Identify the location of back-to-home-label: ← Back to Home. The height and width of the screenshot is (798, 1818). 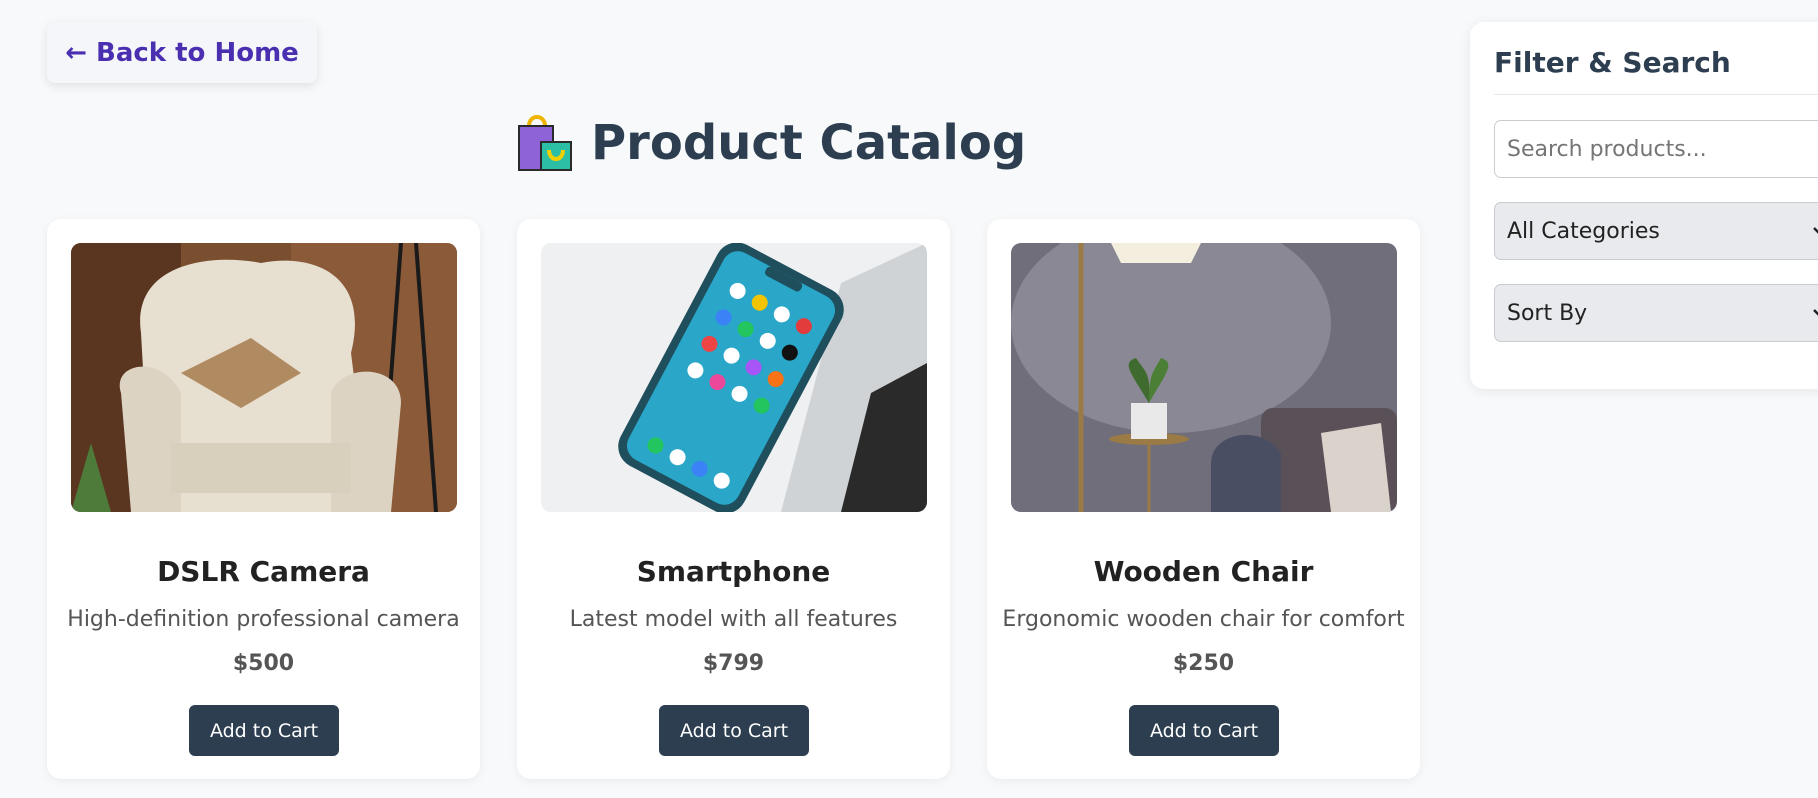
(182, 52).